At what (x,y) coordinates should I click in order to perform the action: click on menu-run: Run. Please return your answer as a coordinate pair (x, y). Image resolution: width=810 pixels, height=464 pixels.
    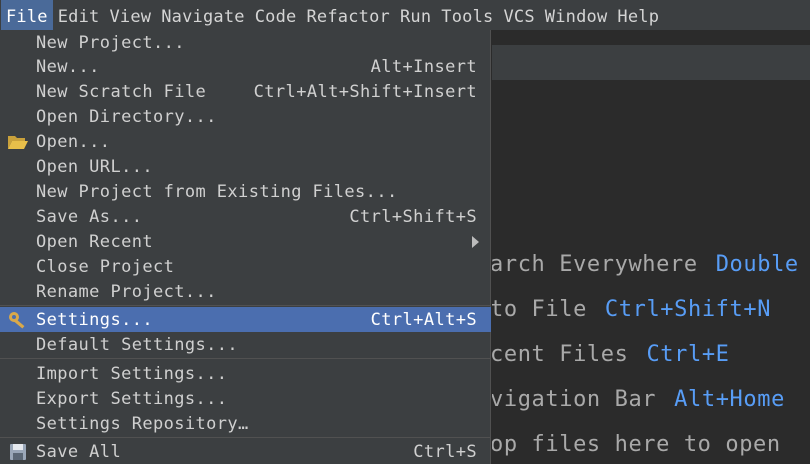
    Looking at the image, I should click on (415, 15).